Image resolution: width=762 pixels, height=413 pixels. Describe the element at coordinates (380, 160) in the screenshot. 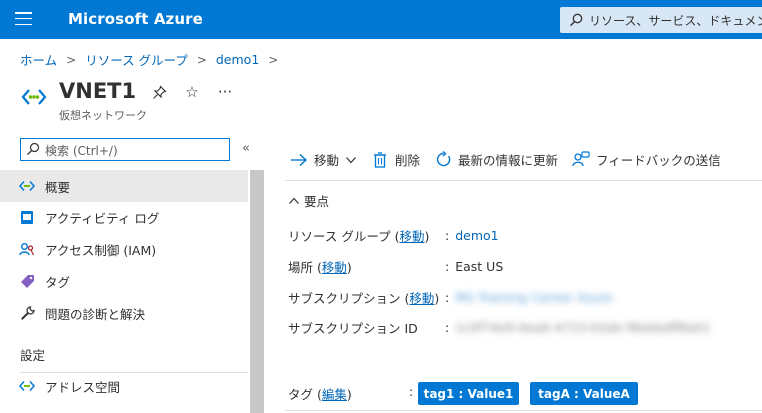

I see `trash-icon` at that location.